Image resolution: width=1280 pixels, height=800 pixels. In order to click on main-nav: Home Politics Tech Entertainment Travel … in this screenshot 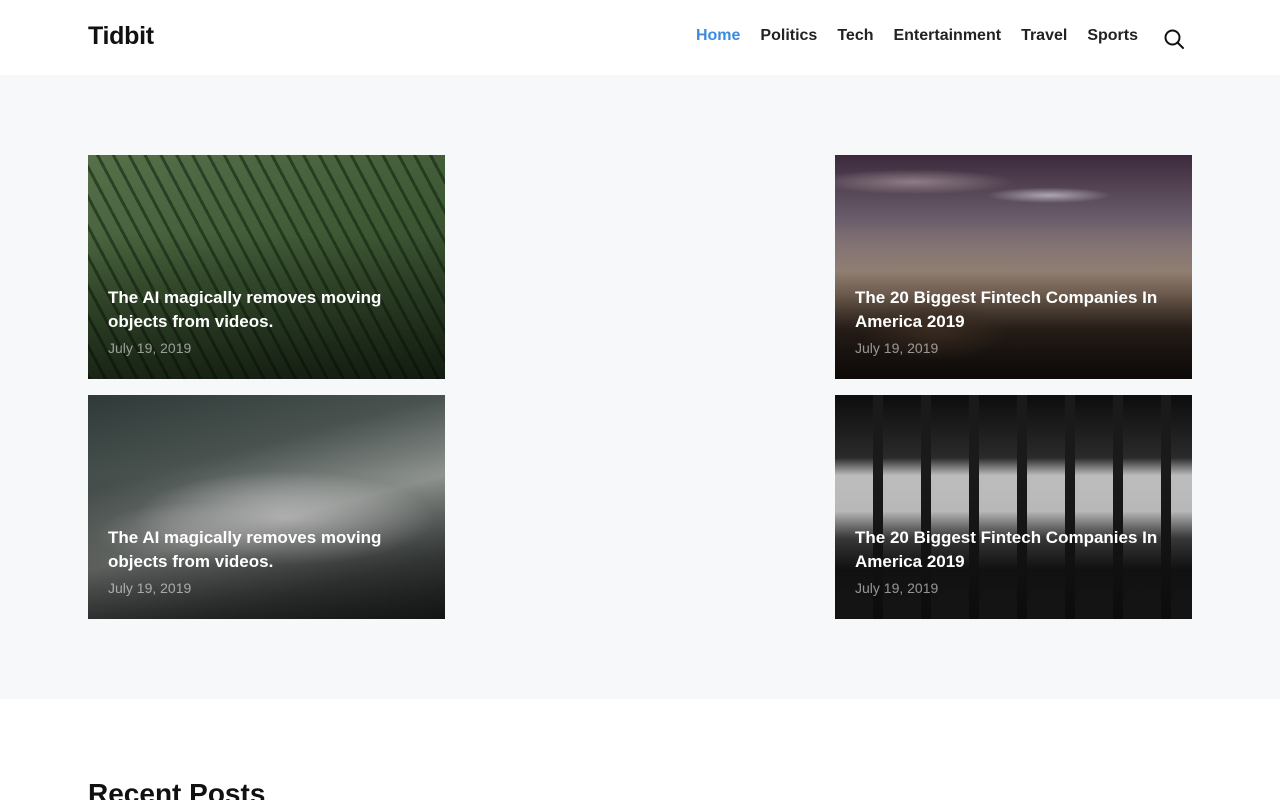, I will do `click(917, 36)`.